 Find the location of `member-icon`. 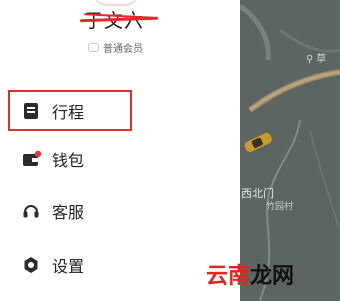

member-icon is located at coordinates (93, 47).